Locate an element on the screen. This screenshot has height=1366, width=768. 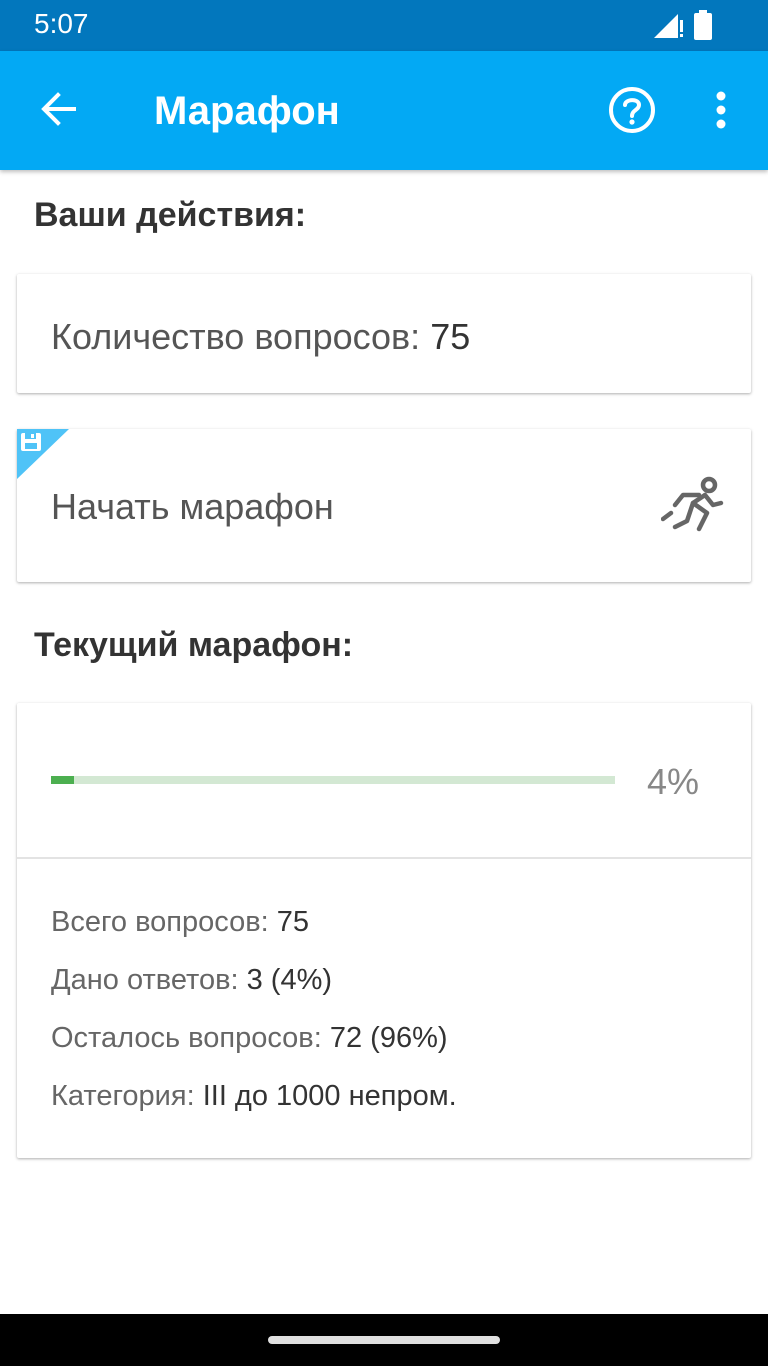
stat-category-value: III до 1000 непром. is located at coordinates (329, 1096).